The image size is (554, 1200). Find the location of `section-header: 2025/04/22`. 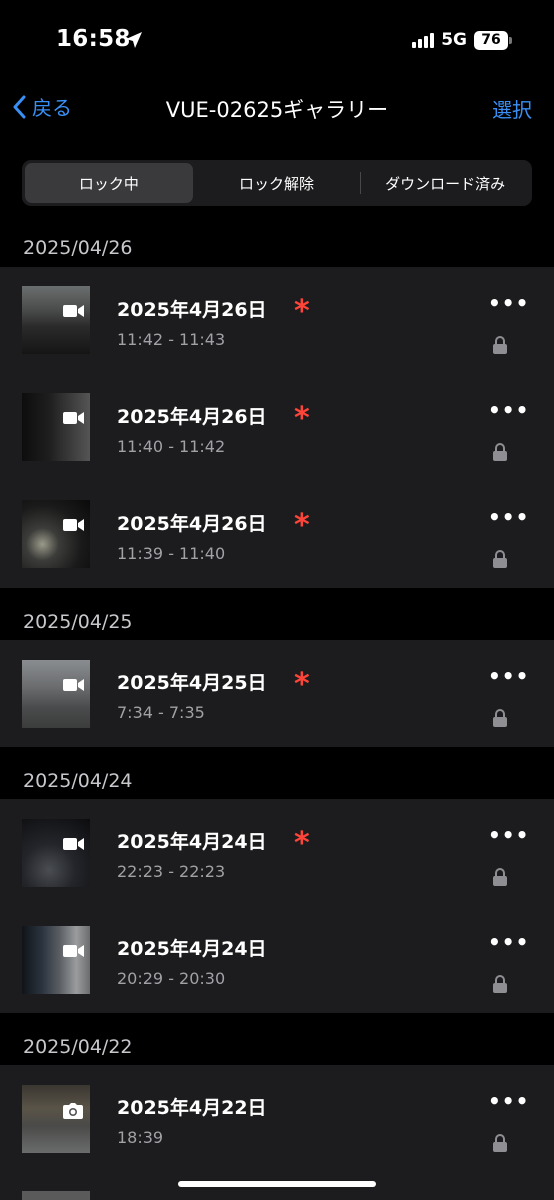

section-header: 2025/04/22 is located at coordinates (78, 1047).